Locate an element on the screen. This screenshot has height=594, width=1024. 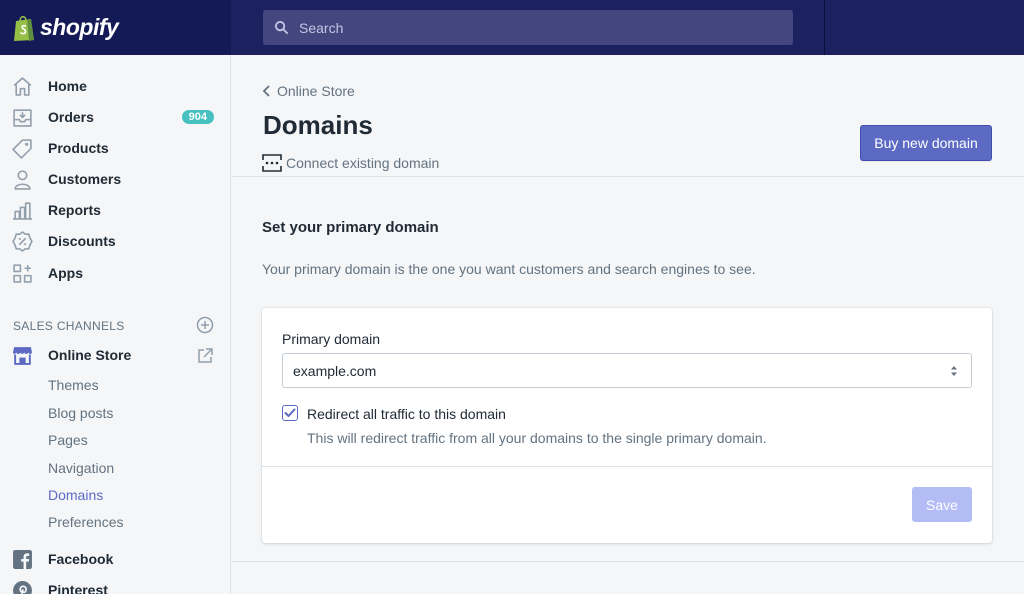
store-icon is located at coordinates (22, 355).